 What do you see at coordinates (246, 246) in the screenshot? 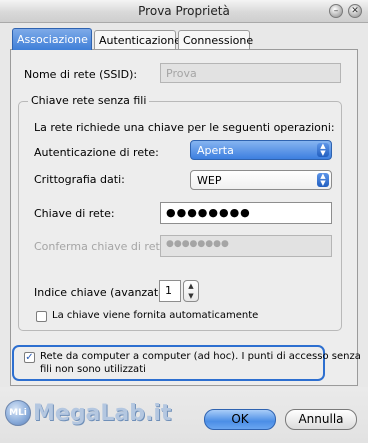
I see `confirm-key-field: ●●●●●●●●` at bounding box center [246, 246].